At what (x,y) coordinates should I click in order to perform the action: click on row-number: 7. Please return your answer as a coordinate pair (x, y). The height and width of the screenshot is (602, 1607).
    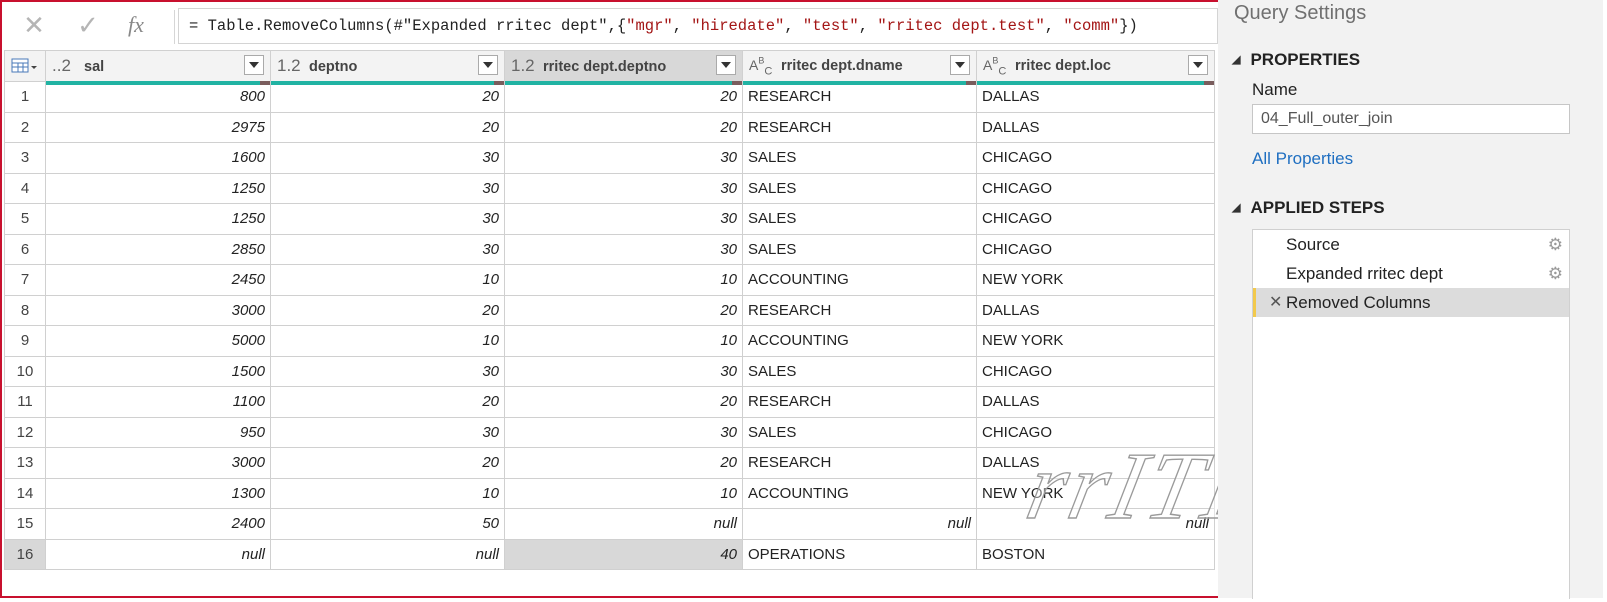
    Looking at the image, I should click on (25, 280).